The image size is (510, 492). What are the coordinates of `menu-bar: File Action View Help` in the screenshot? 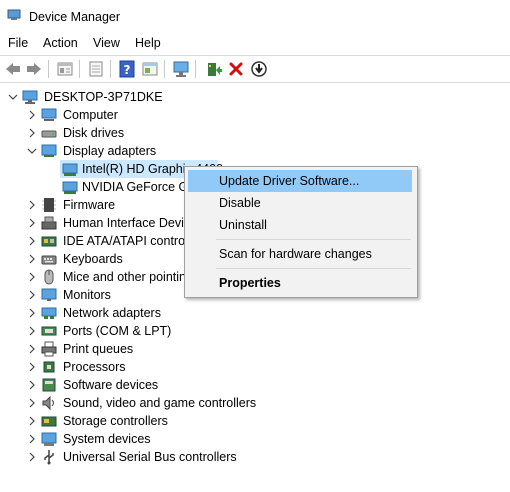 It's located at (255, 43).